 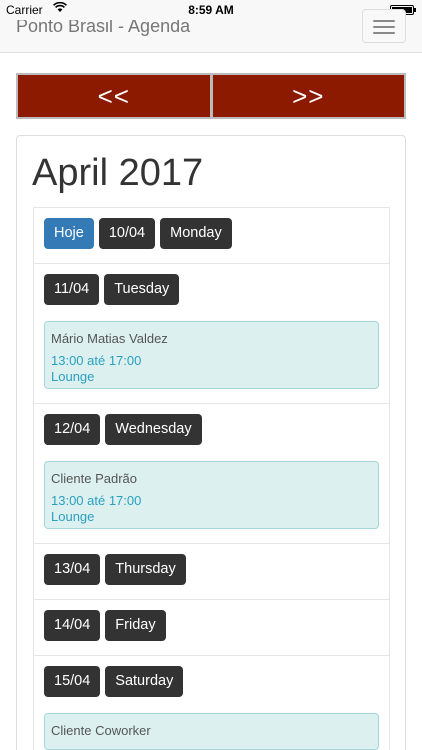 What do you see at coordinates (114, 96) in the screenshot?
I see `previous-week-button: <<` at bounding box center [114, 96].